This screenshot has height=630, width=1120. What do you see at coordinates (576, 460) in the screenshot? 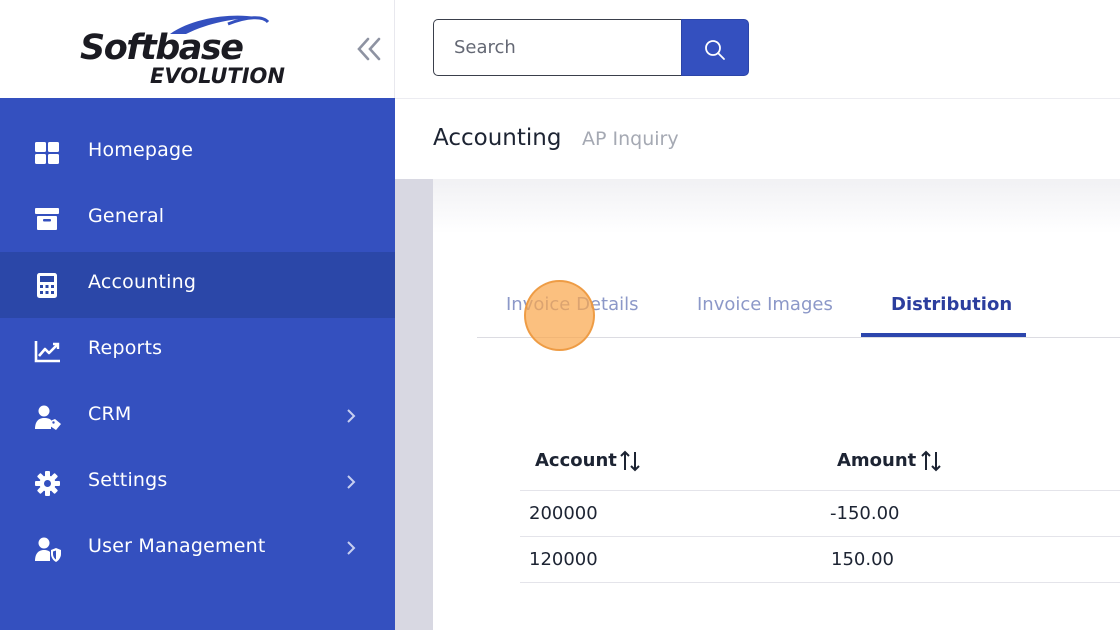
I see `column-header-account: Account` at bounding box center [576, 460].